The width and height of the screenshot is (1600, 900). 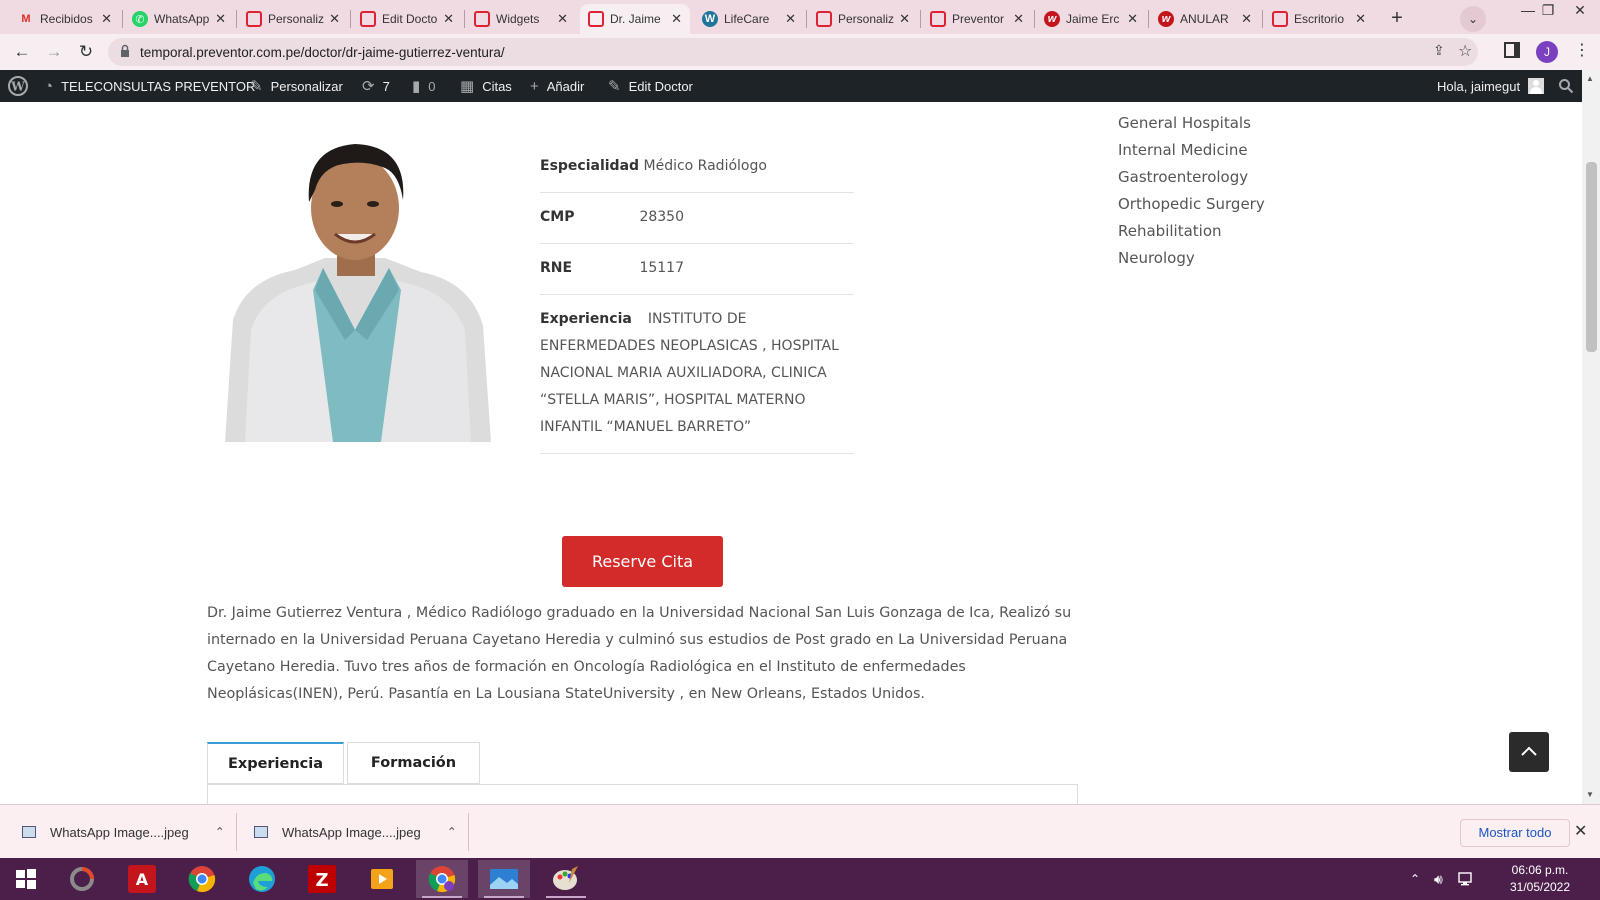 I want to click on network-icon, so click(x=1466, y=879).